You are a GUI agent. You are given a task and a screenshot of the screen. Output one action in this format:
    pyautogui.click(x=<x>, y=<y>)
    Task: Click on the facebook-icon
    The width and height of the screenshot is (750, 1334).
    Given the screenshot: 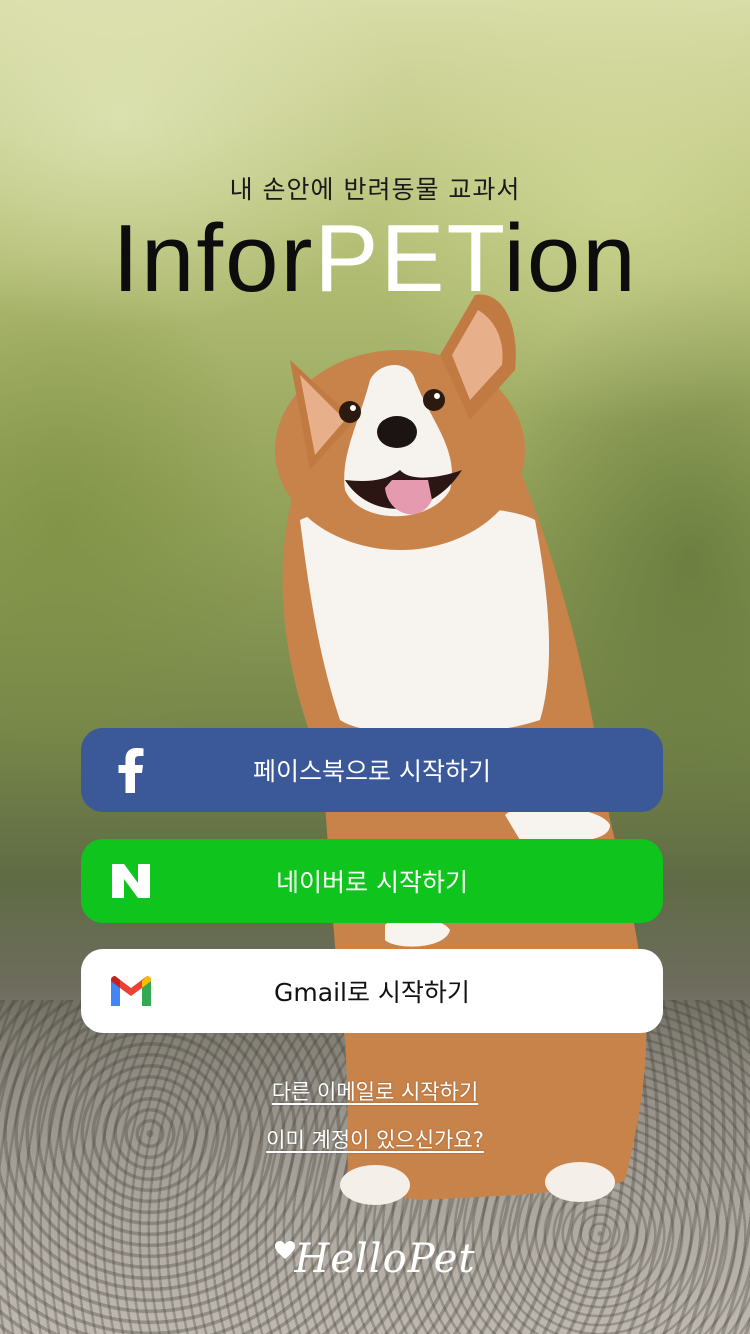 What is the action you would take?
    pyautogui.click(x=131, y=770)
    